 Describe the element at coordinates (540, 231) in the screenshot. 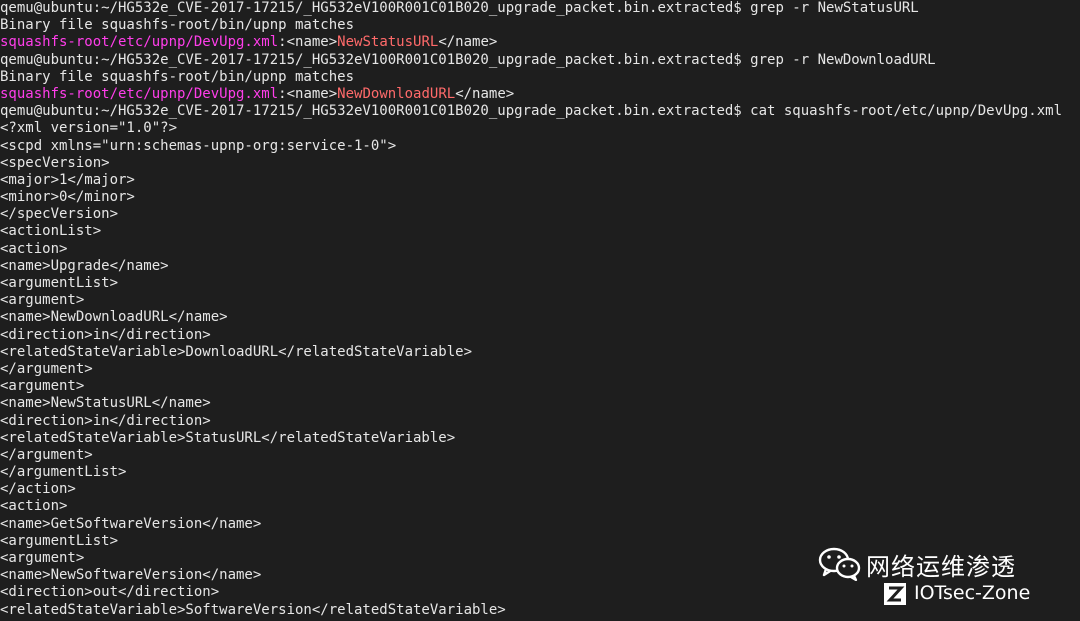

I see `terminal-line: <actionList>` at that location.